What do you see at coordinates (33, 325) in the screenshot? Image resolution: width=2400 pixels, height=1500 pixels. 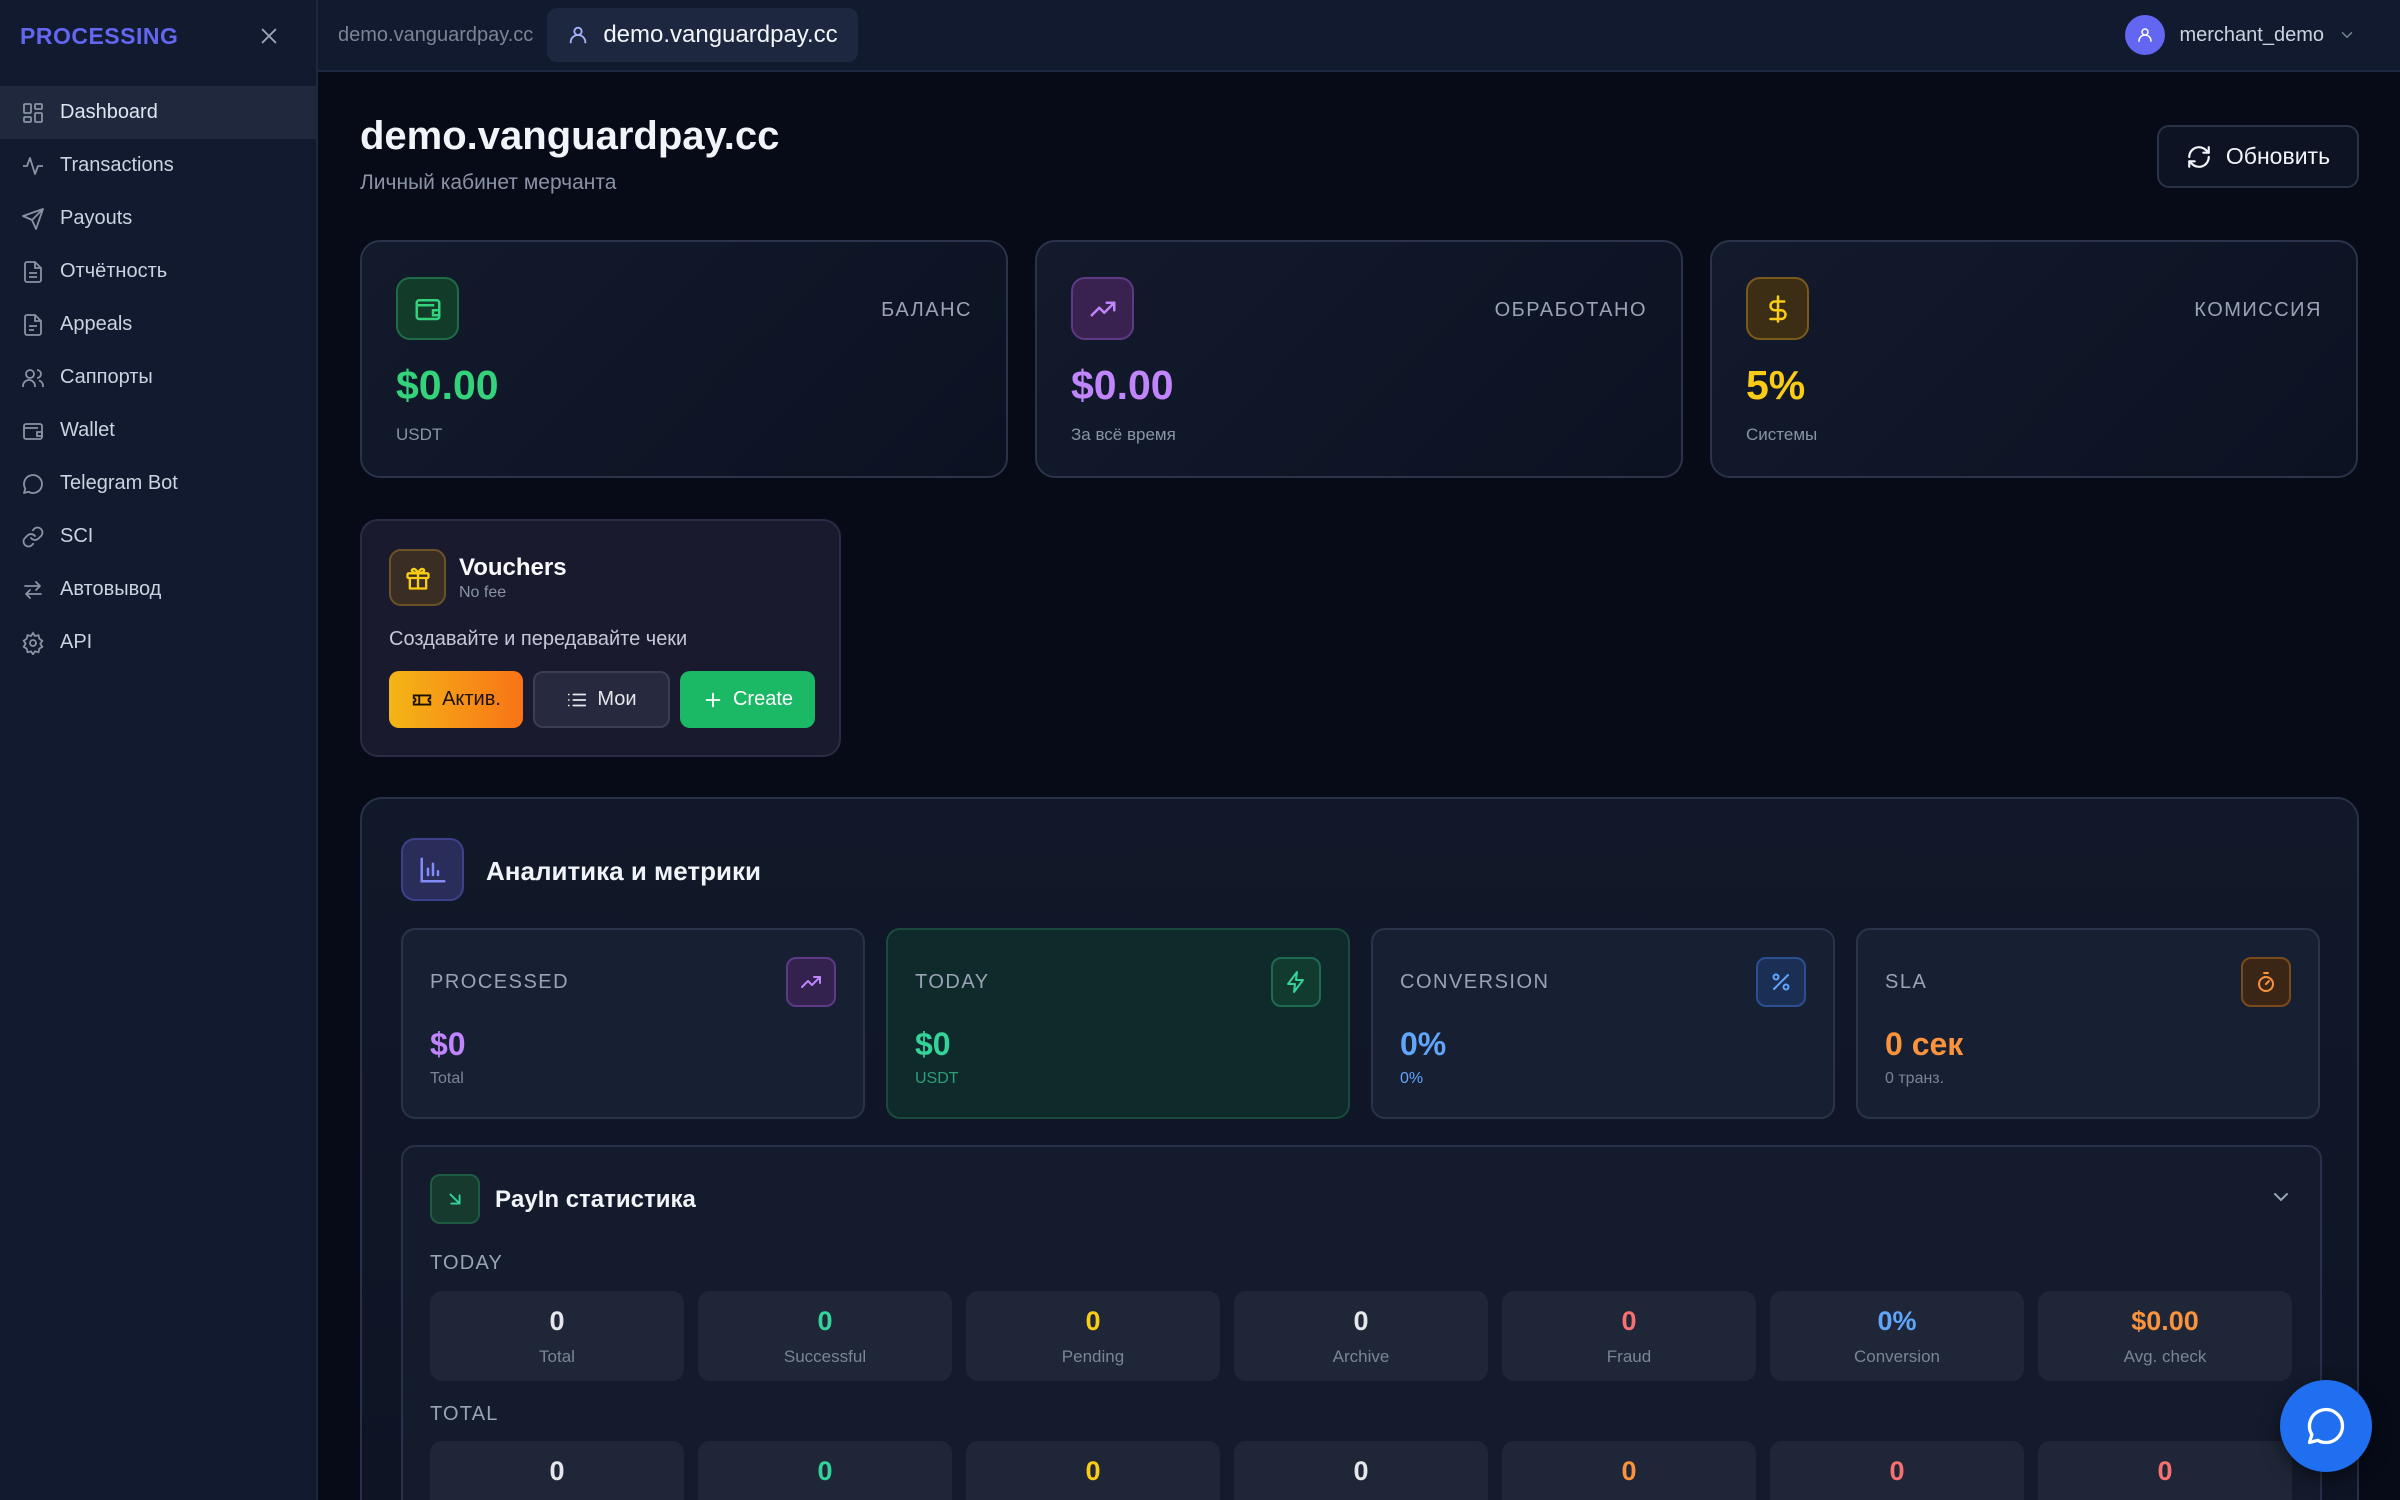 I see `document-icon` at bounding box center [33, 325].